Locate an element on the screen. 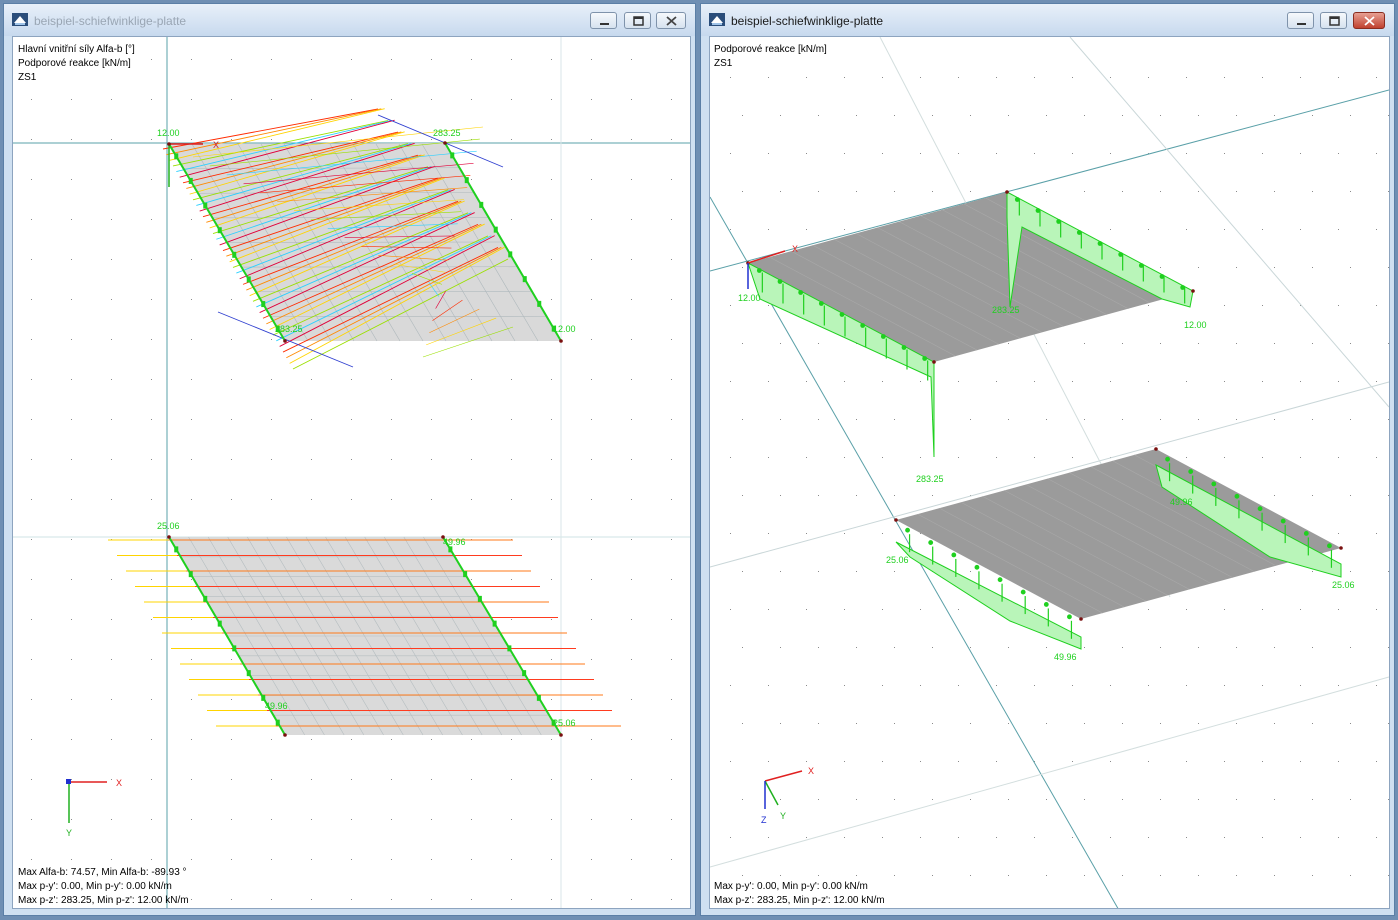 The image size is (1398, 920). axis-y-label: Y is located at coordinates (783, 816).